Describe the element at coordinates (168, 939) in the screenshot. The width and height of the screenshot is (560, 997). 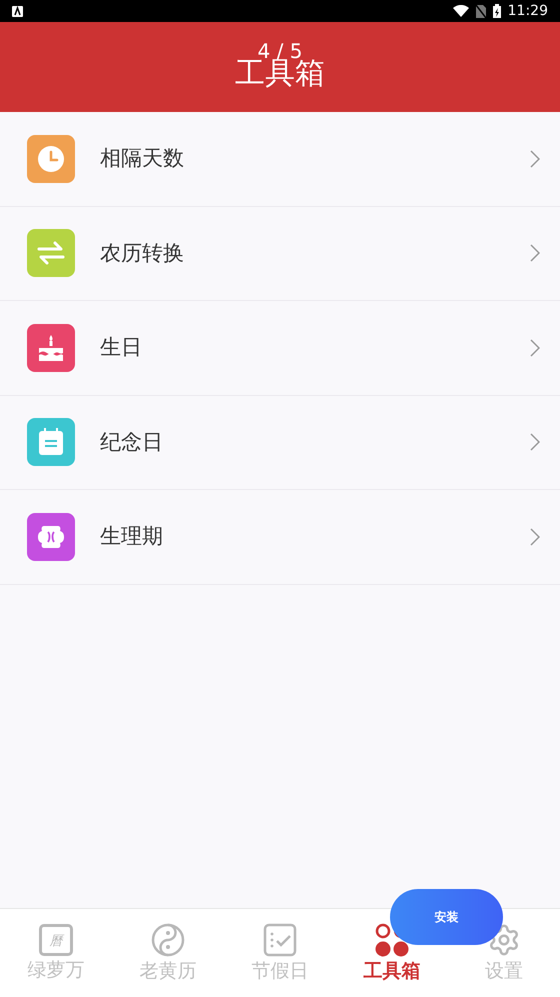
I see `yin-yang-icon` at that location.